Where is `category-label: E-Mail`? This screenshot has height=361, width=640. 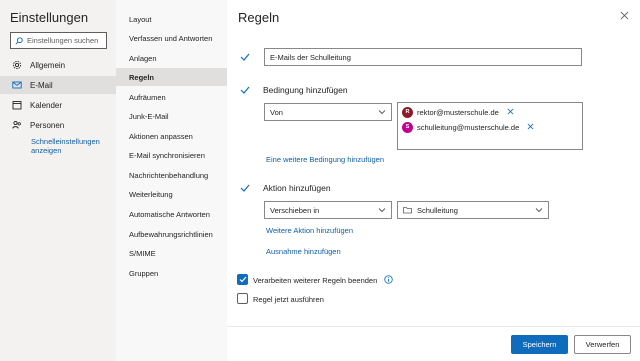 category-label: E-Mail is located at coordinates (41, 85).